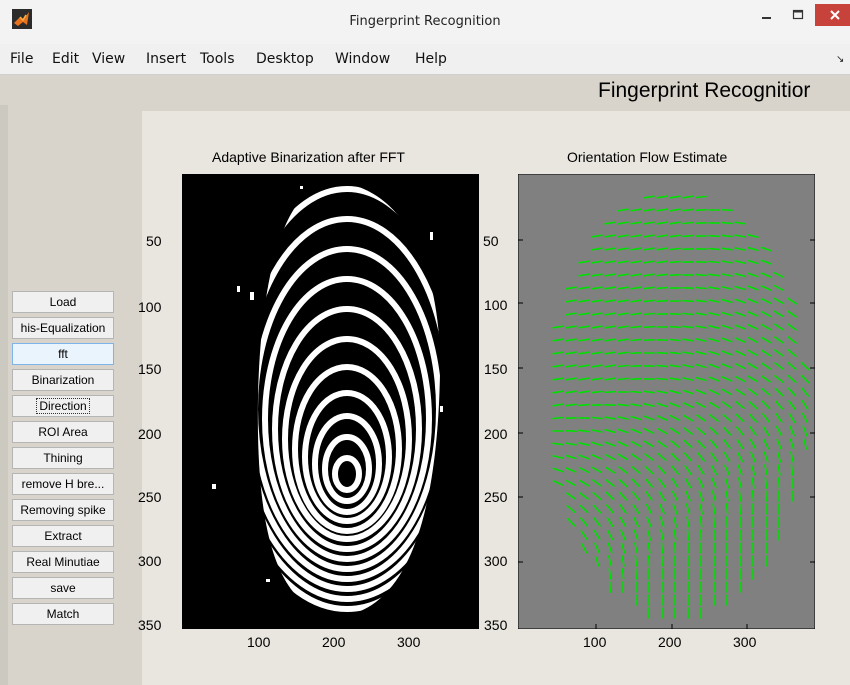 Image resolution: width=850 pixels, height=685 pixels. What do you see at coordinates (670, 642) in the screenshot?
I see `right-xtick-200: 200` at bounding box center [670, 642].